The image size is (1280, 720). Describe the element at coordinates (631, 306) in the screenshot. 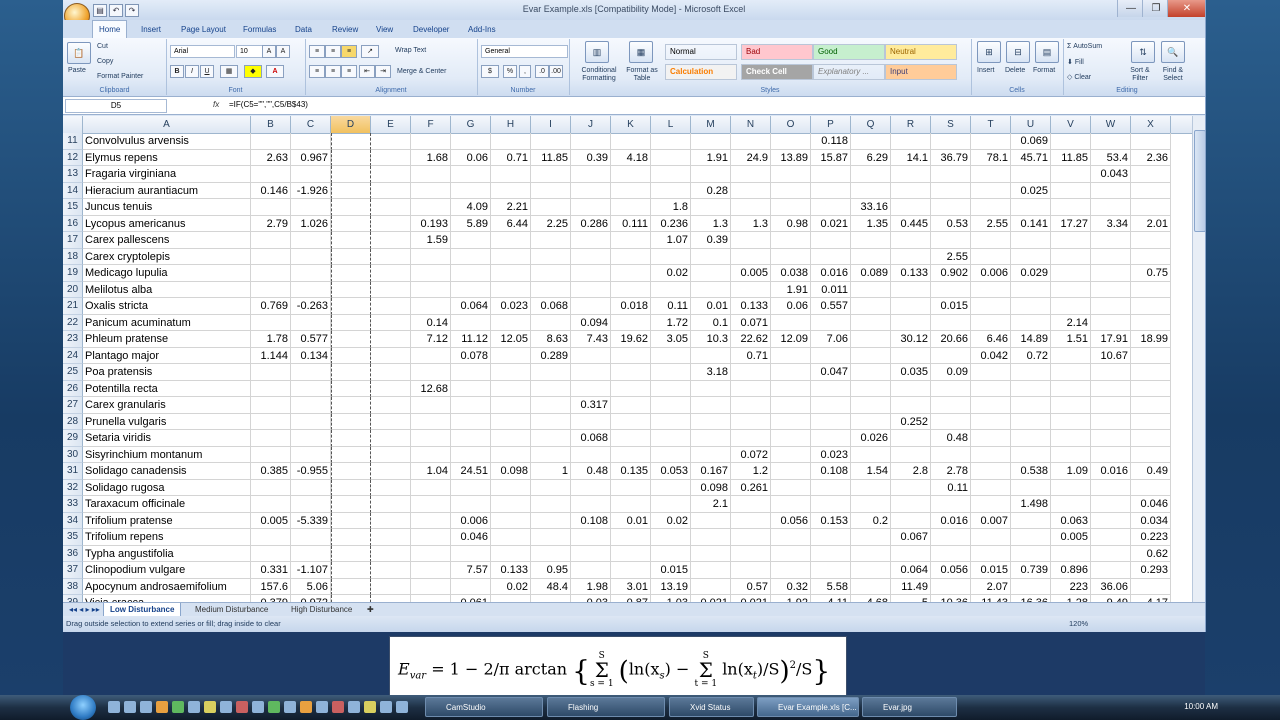

I see `value-cell: 0.018` at that location.